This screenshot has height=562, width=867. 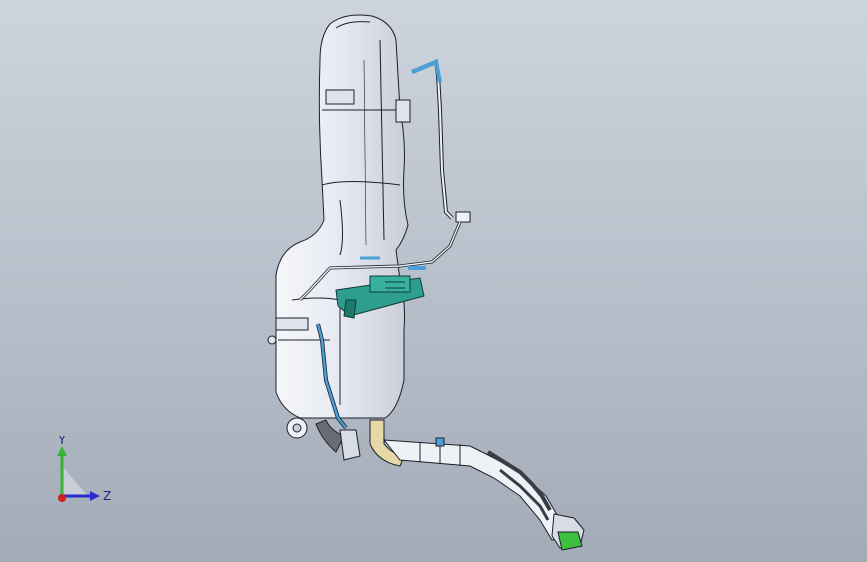 I want to click on z-axis-arrow-icon, so click(x=95, y=496).